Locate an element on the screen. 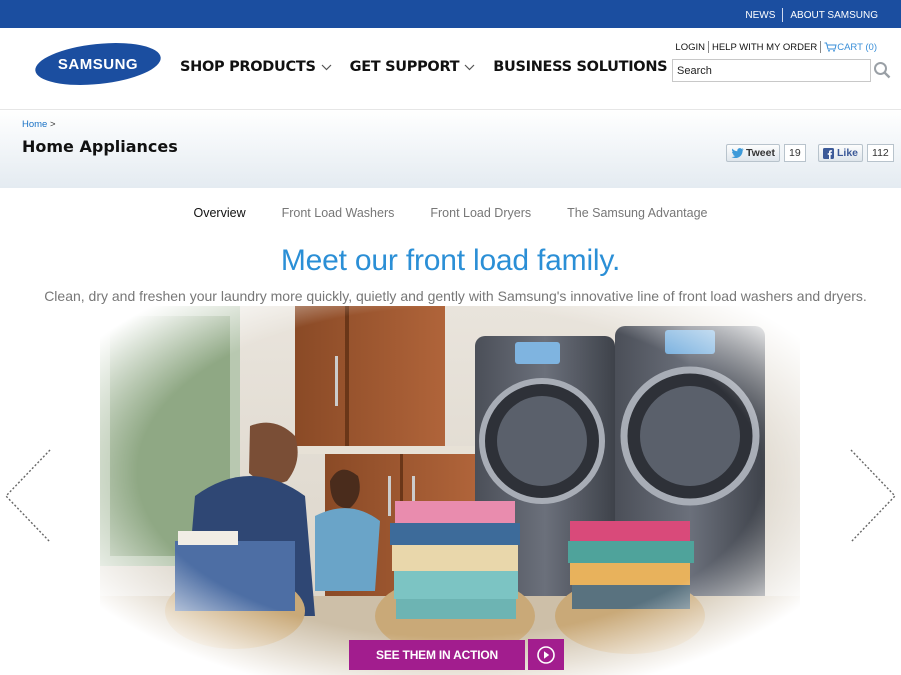 The height and width of the screenshot is (675, 901). tweet-button: Tweet is located at coordinates (753, 153).